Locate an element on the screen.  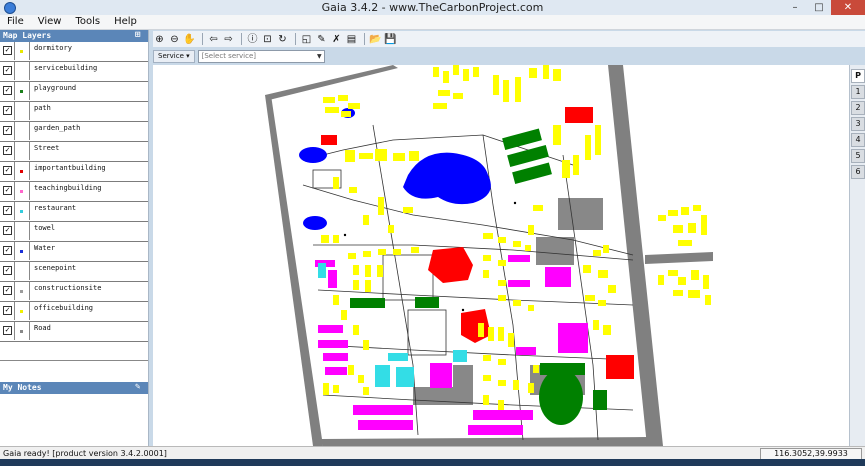
close-button: ✕ is located at coordinates (848, 7).